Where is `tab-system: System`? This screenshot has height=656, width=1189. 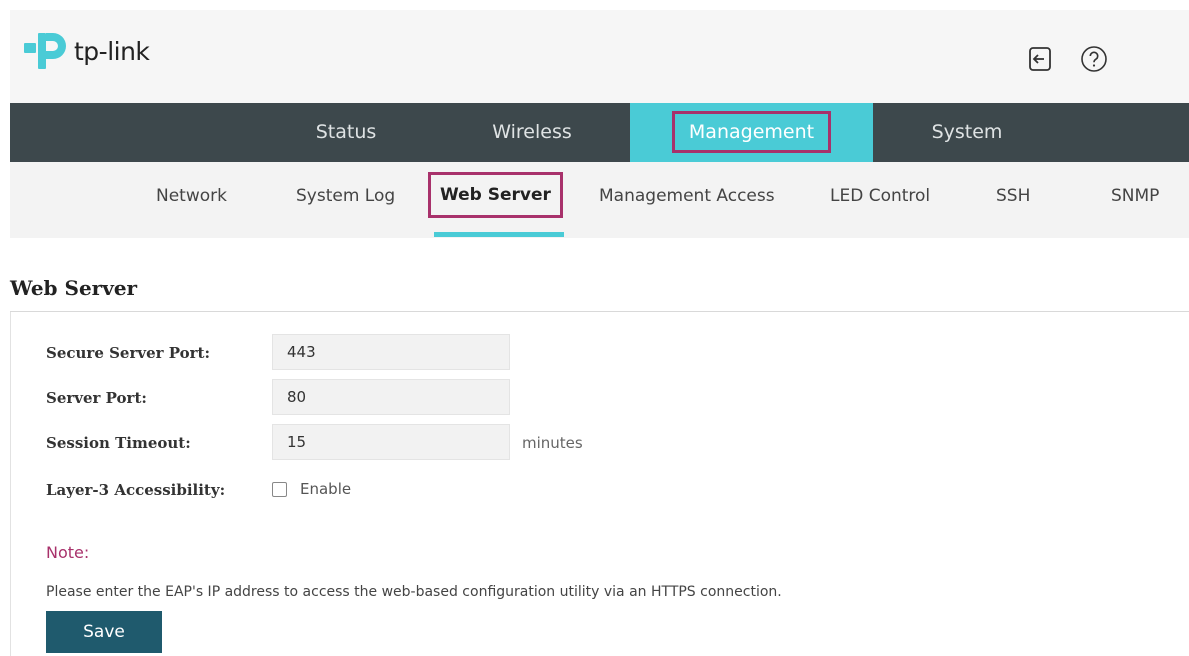
tab-system: System is located at coordinates (967, 132).